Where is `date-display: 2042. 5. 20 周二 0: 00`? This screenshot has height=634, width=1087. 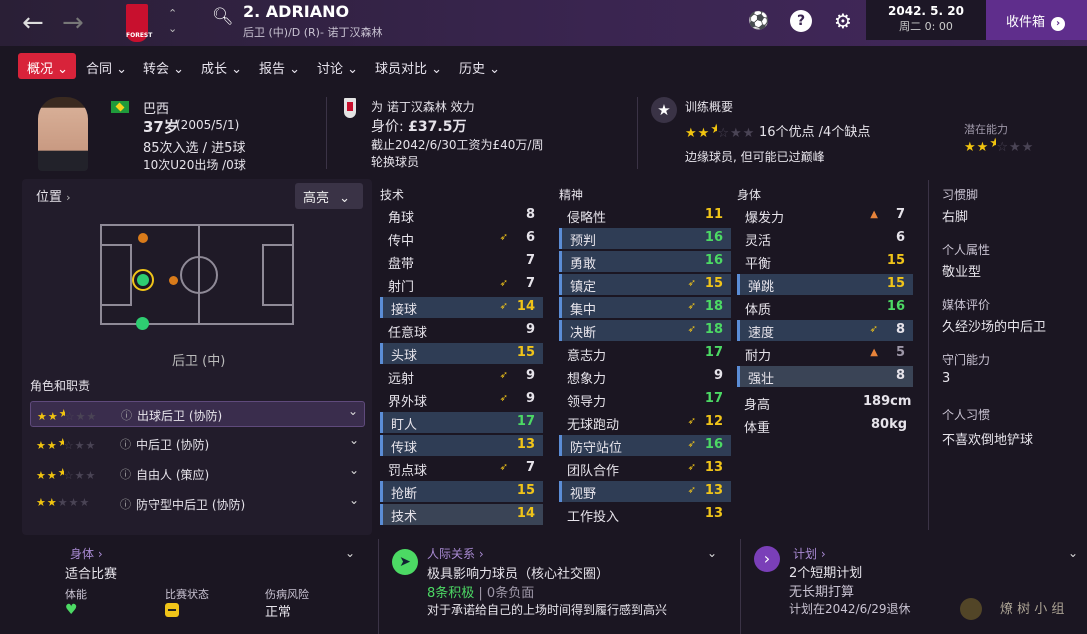
date-display: 2042. 5. 20 周二 0: 00 is located at coordinates (926, 20).